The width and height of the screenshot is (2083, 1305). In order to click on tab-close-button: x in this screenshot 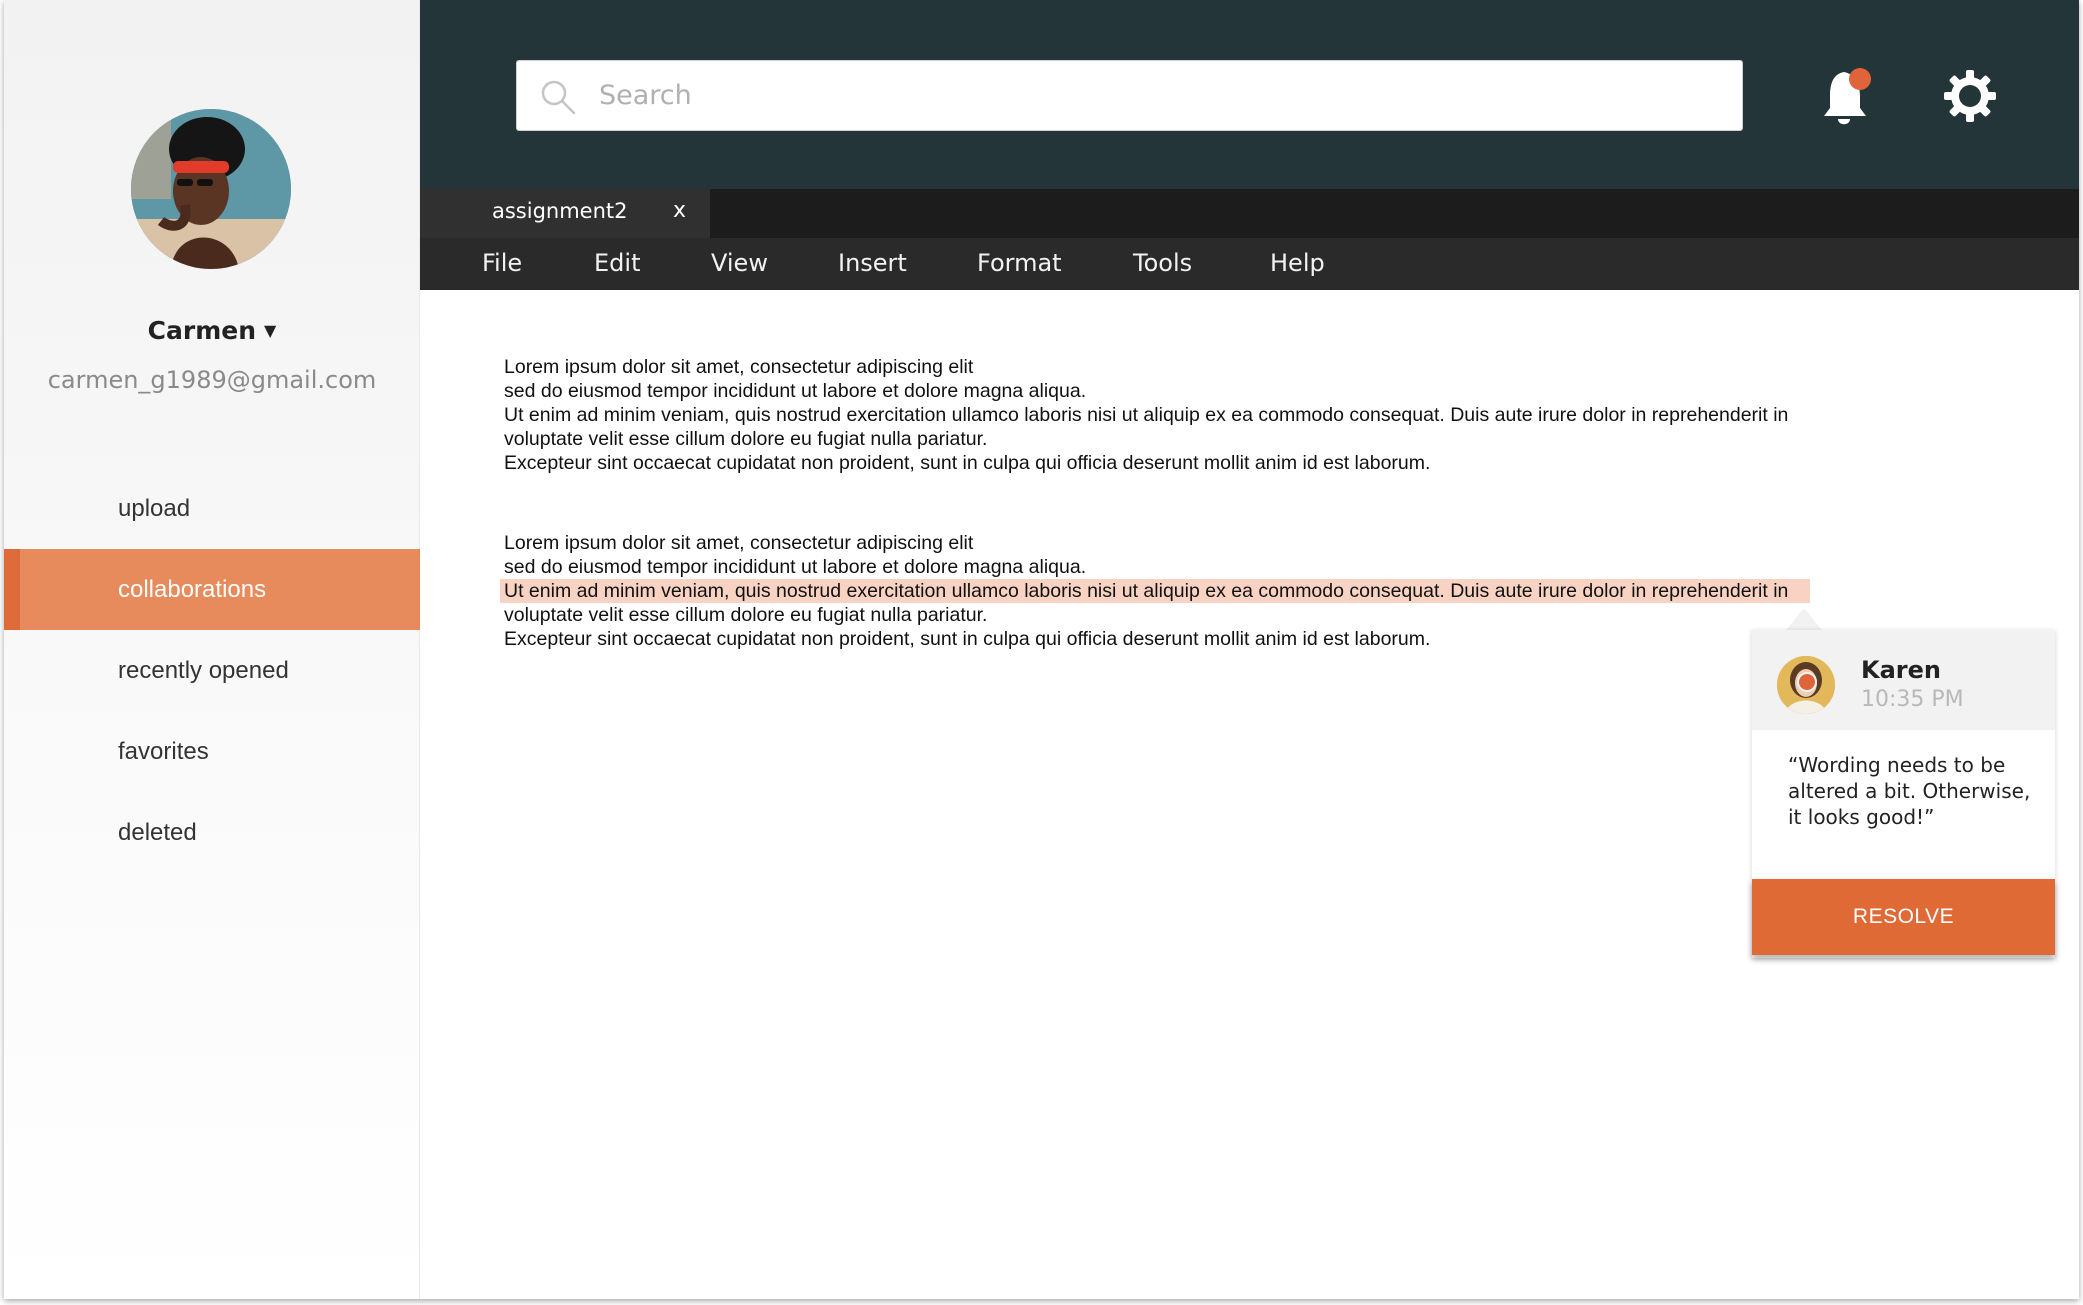, I will do `click(679, 210)`.